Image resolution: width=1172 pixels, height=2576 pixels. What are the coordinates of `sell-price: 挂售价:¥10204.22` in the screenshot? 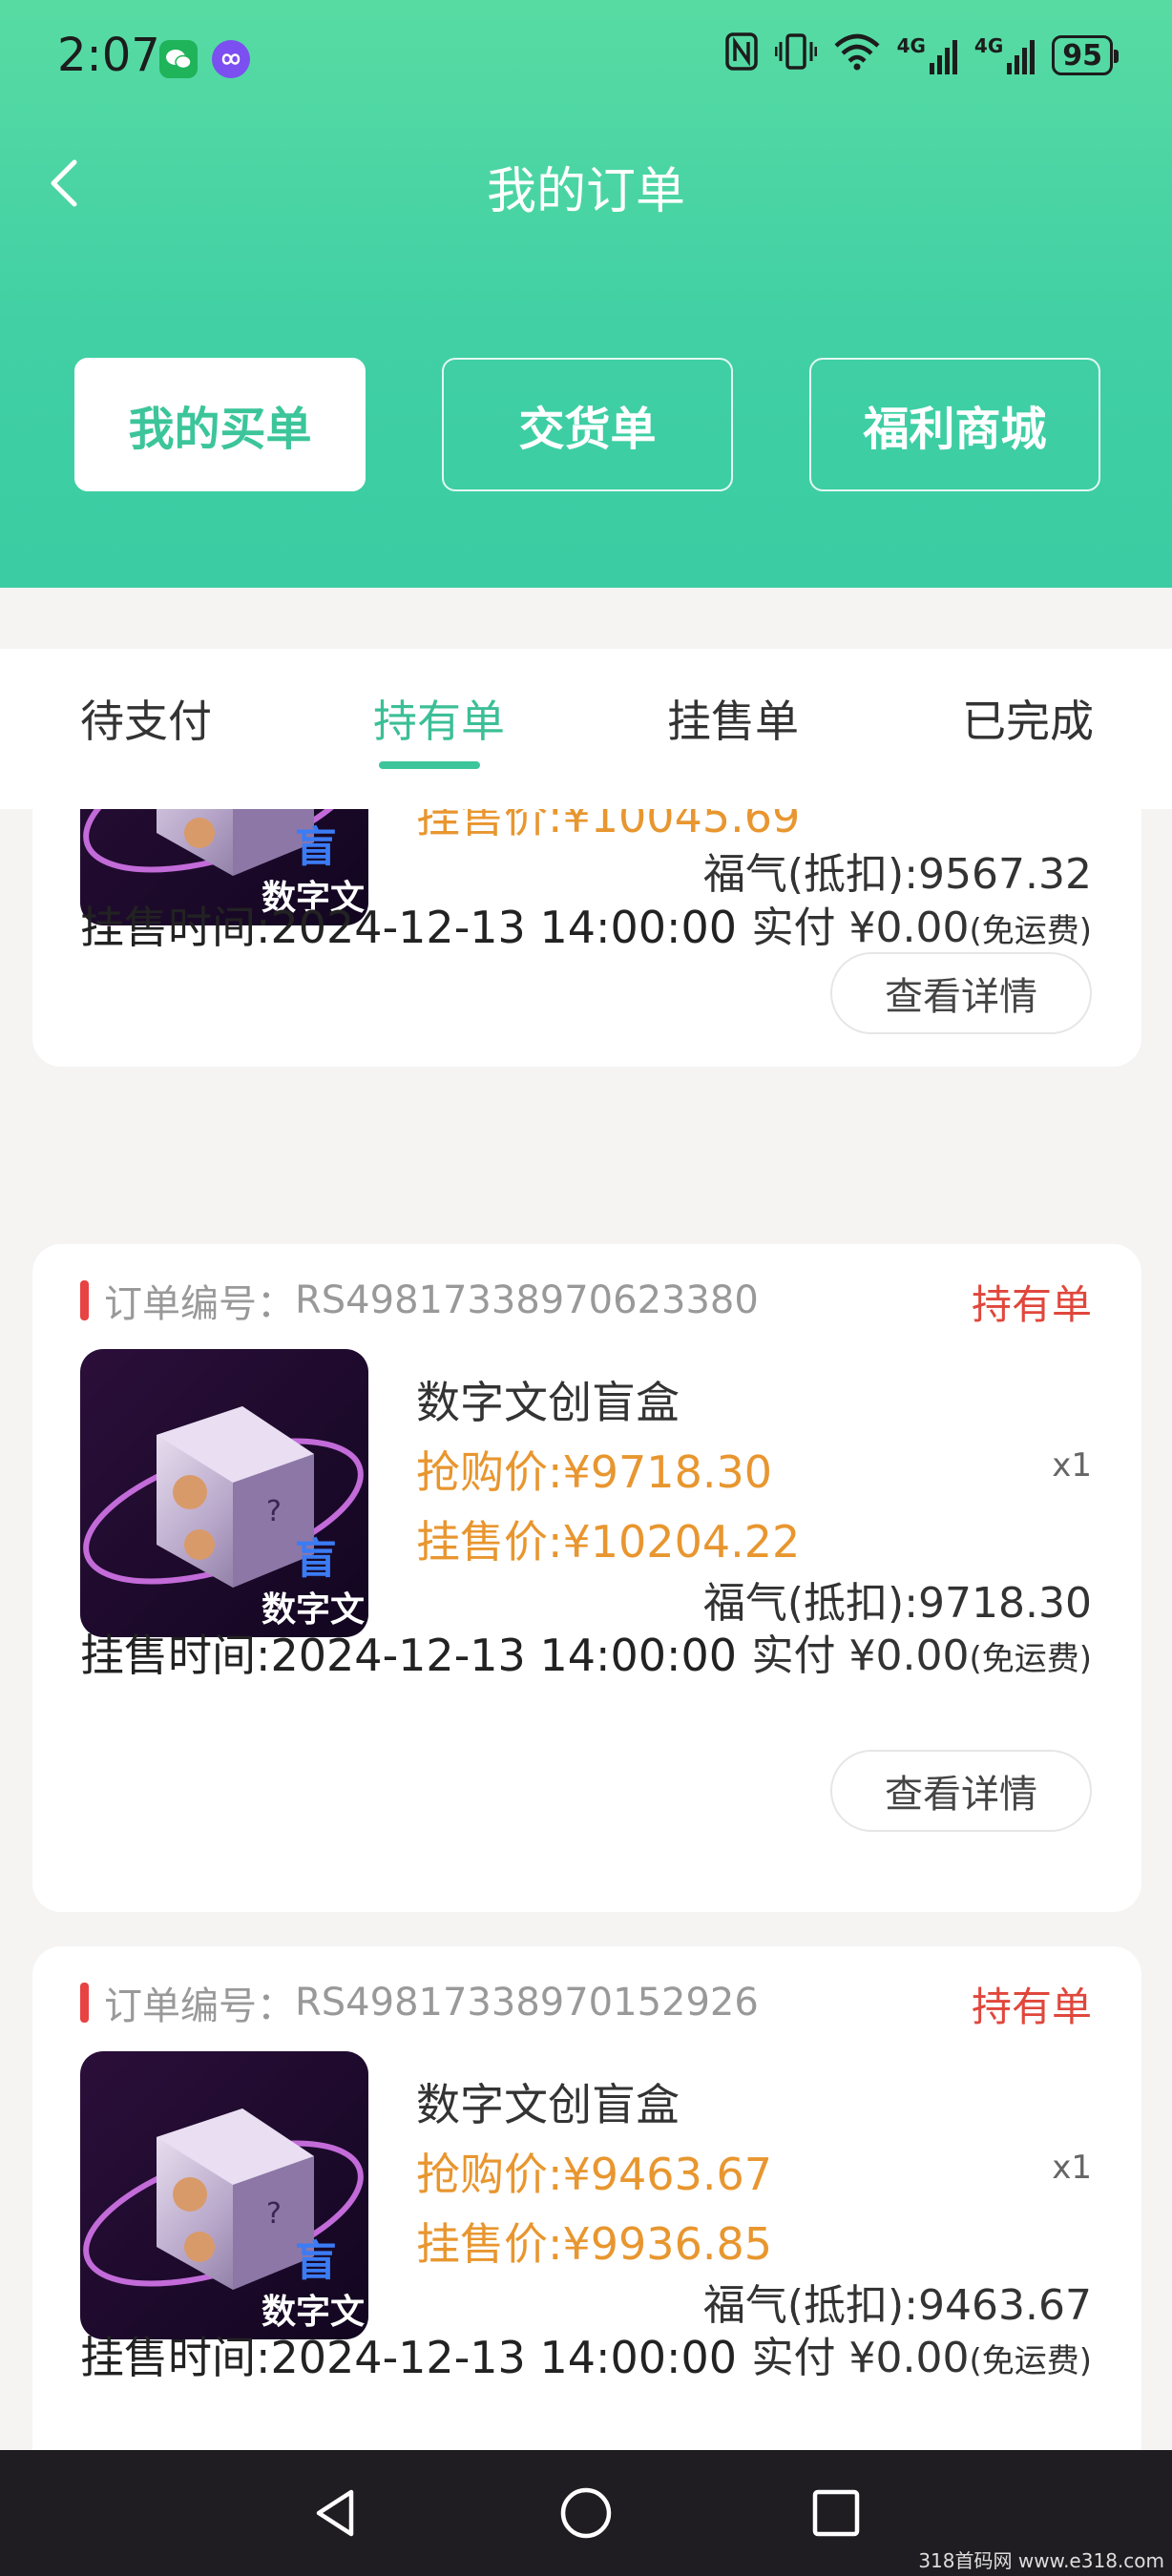 It's located at (608, 1542).